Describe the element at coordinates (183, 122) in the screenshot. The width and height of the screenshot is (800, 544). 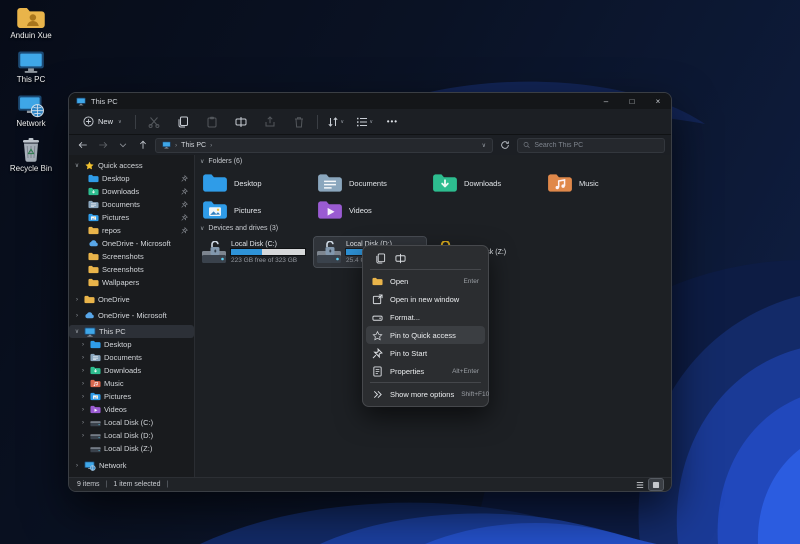
I see `copy-button` at that location.